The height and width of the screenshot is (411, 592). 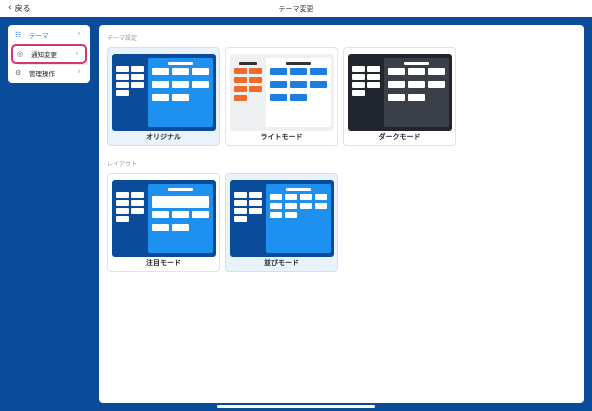 What do you see at coordinates (281, 137) in the screenshot?
I see `theme-card-label: ライトモード` at bounding box center [281, 137].